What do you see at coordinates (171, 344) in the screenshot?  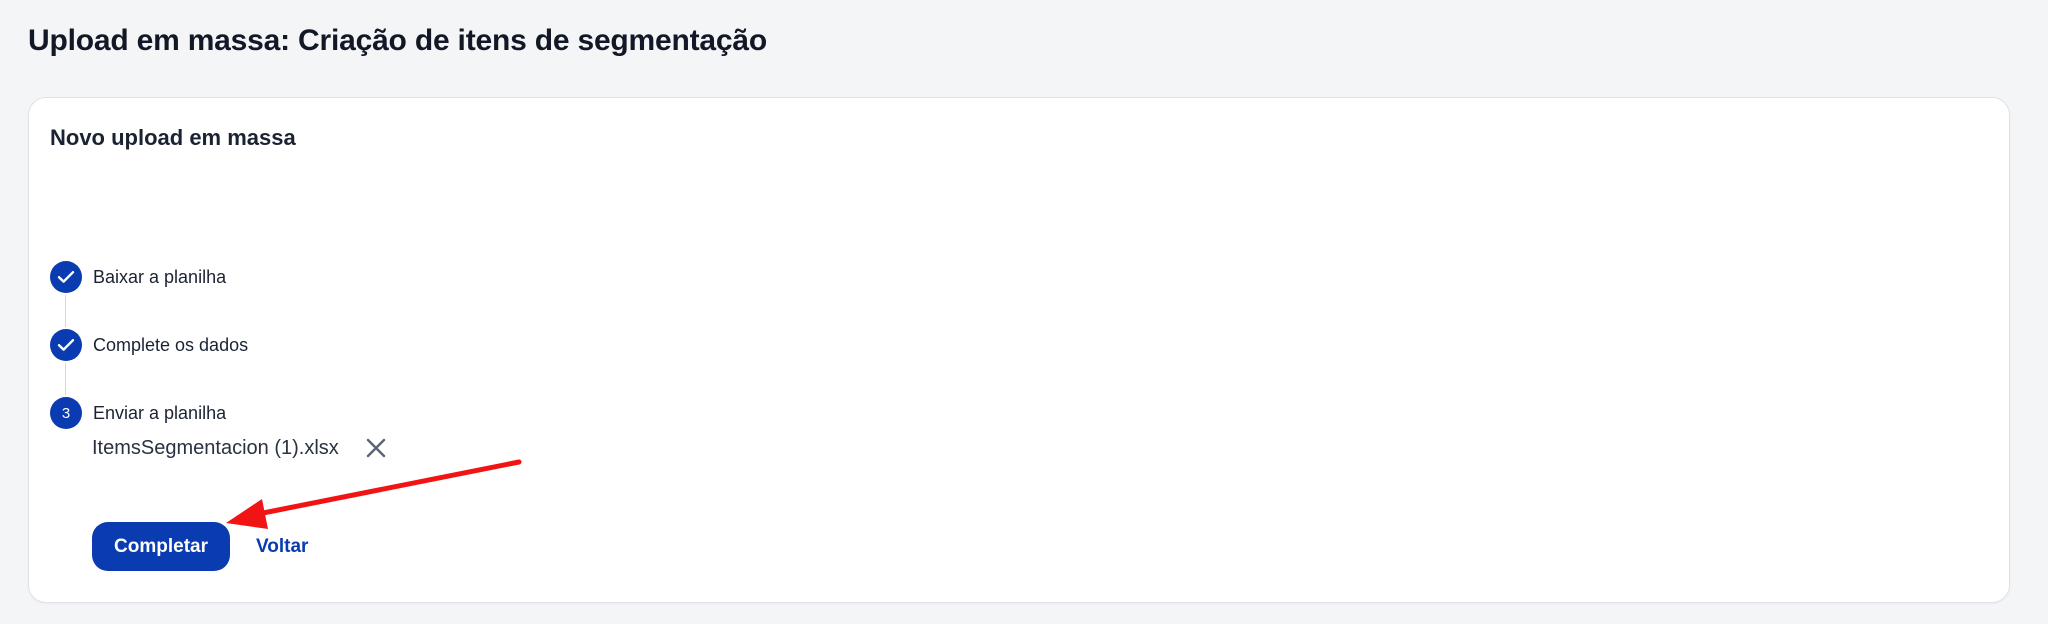 I see `step-label: Complete os dados` at bounding box center [171, 344].